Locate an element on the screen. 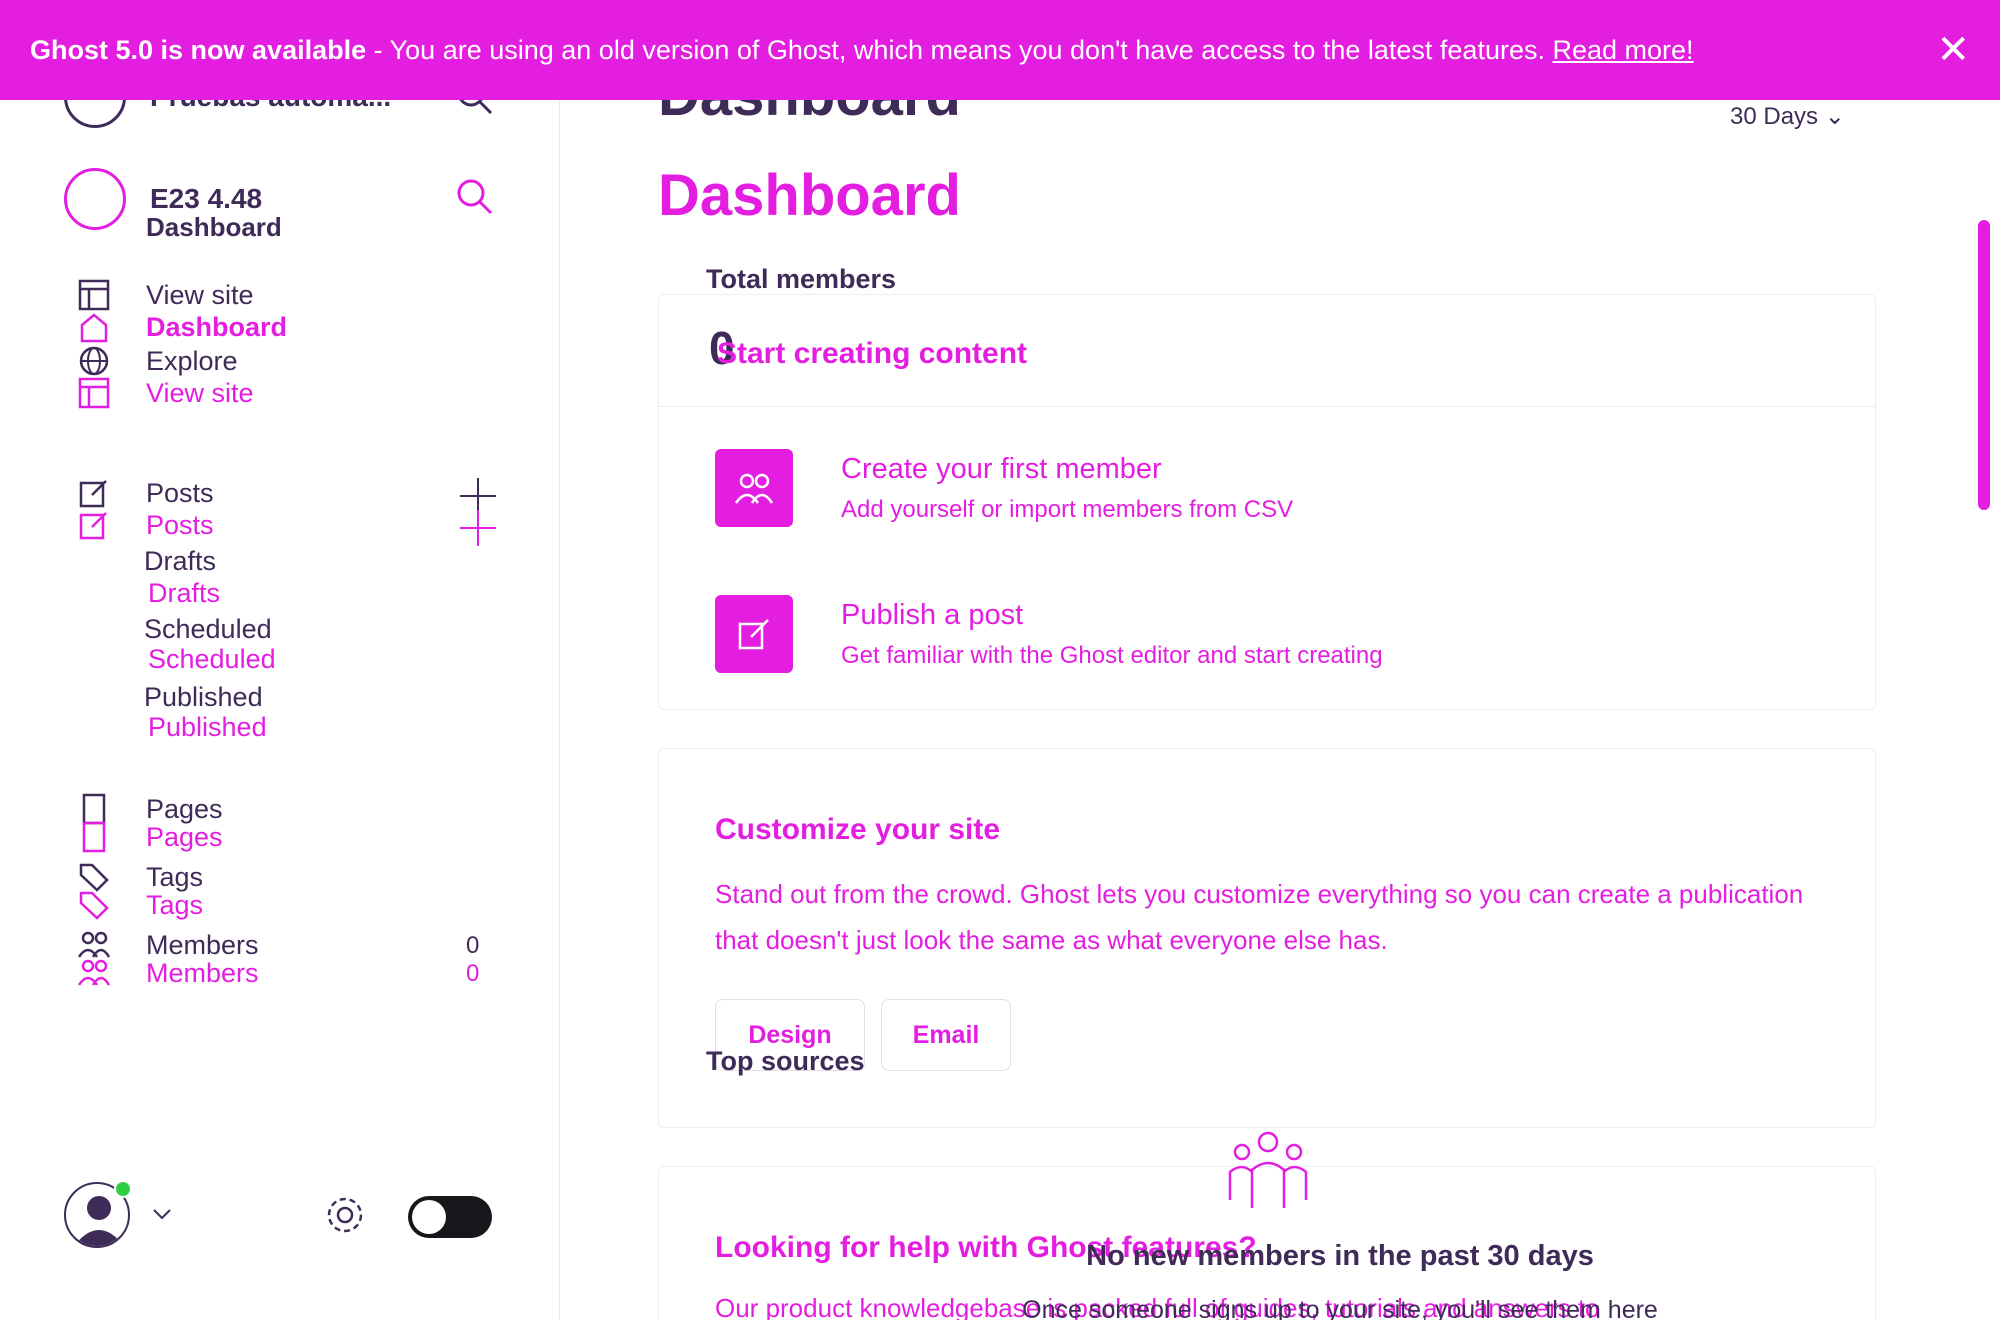 Image resolution: width=2000 pixels, height=1320 pixels. search-icon is located at coordinates (474, 196).